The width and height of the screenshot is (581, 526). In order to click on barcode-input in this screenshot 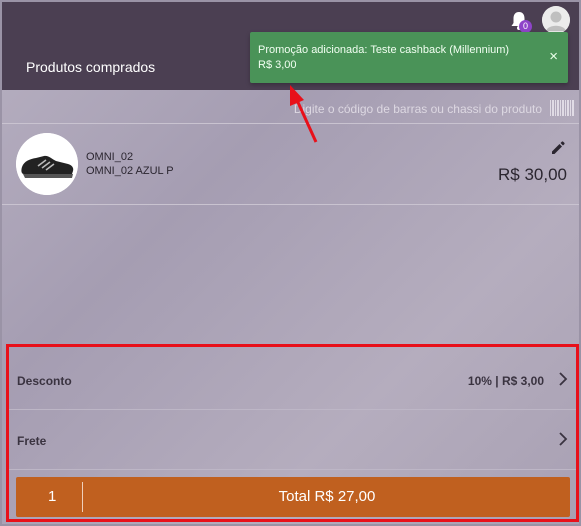, I will do `click(392, 109)`.